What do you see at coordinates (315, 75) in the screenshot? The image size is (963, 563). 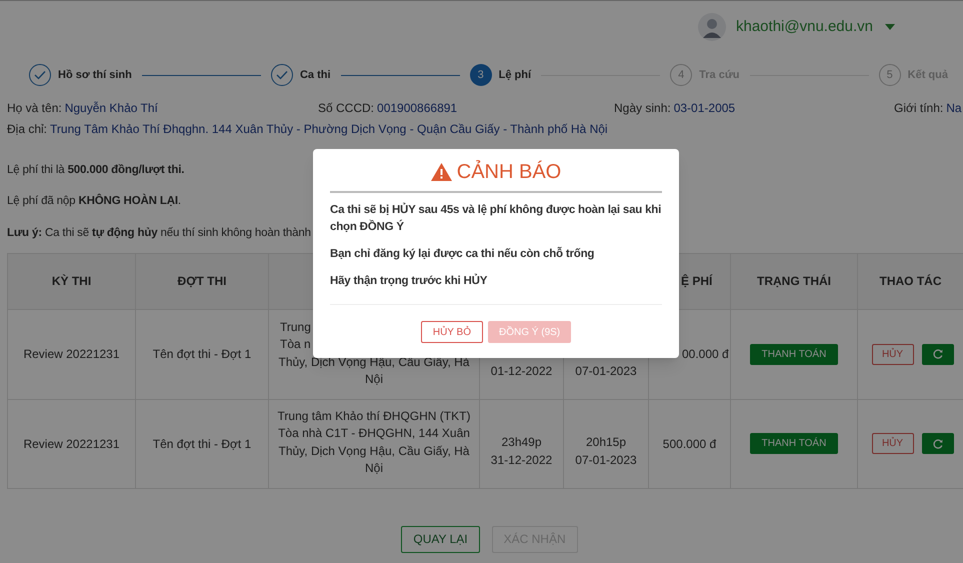 I see `step-label: Ca thi` at bounding box center [315, 75].